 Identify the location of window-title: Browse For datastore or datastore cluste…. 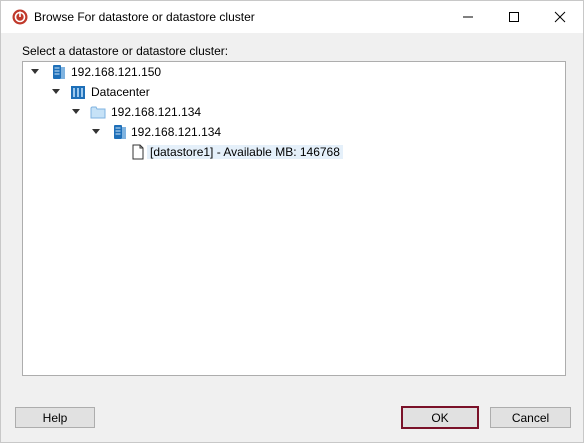
(144, 17).